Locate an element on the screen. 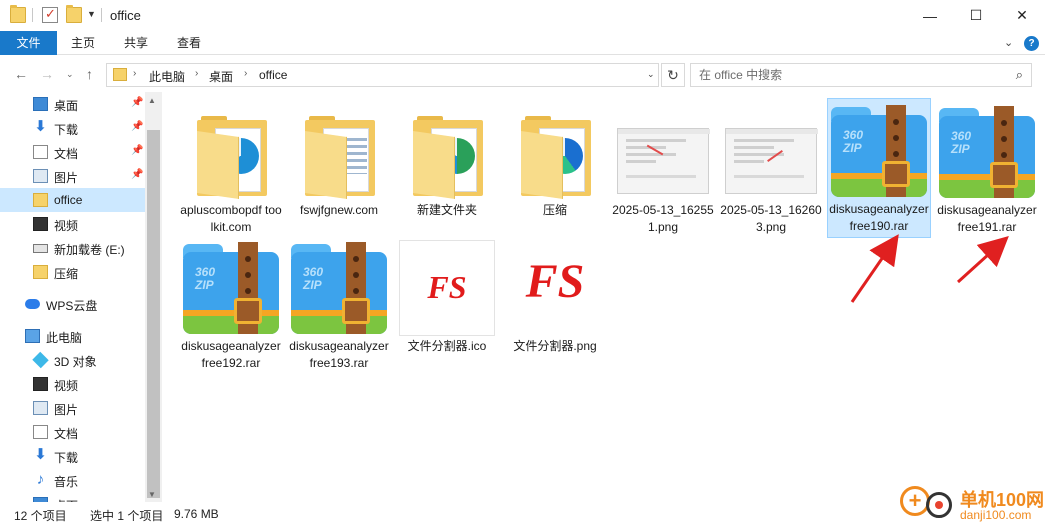 This screenshot has width=1045, height=526. expand-ribbon-icon: ⌄ is located at coordinates (1008, 42).